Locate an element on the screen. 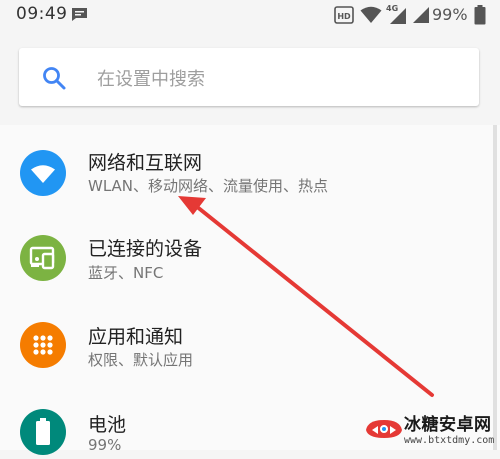  settings-item-title: 已连接的设备 is located at coordinates (145, 249).